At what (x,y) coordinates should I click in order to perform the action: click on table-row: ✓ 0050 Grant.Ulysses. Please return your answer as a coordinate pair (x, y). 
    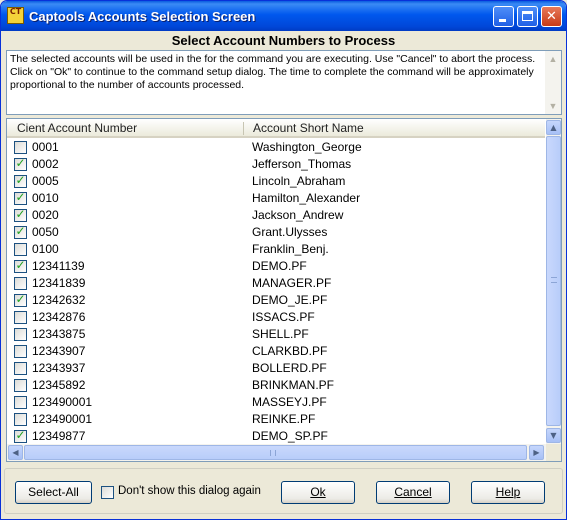
    Looking at the image, I should click on (277, 232).